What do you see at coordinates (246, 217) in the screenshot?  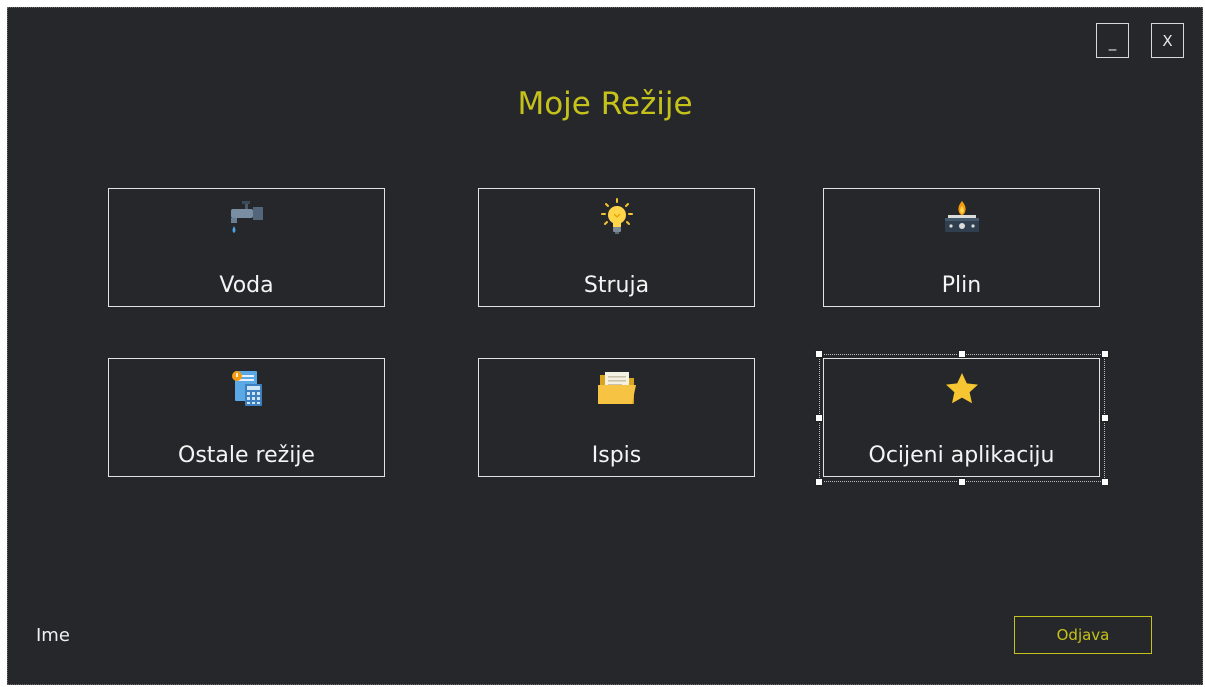 I see `water-tap-icon` at bounding box center [246, 217].